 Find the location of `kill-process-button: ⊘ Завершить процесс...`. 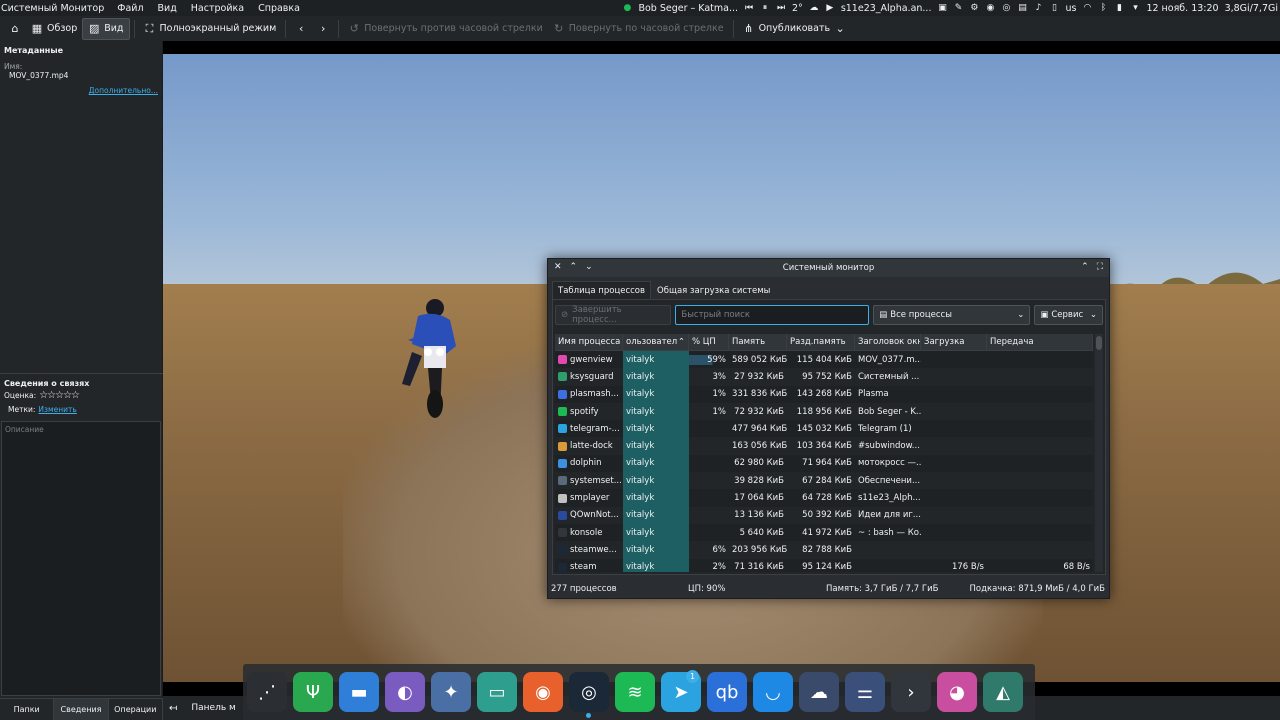

kill-process-button: ⊘ Завершить процесс... is located at coordinates (613, 315).